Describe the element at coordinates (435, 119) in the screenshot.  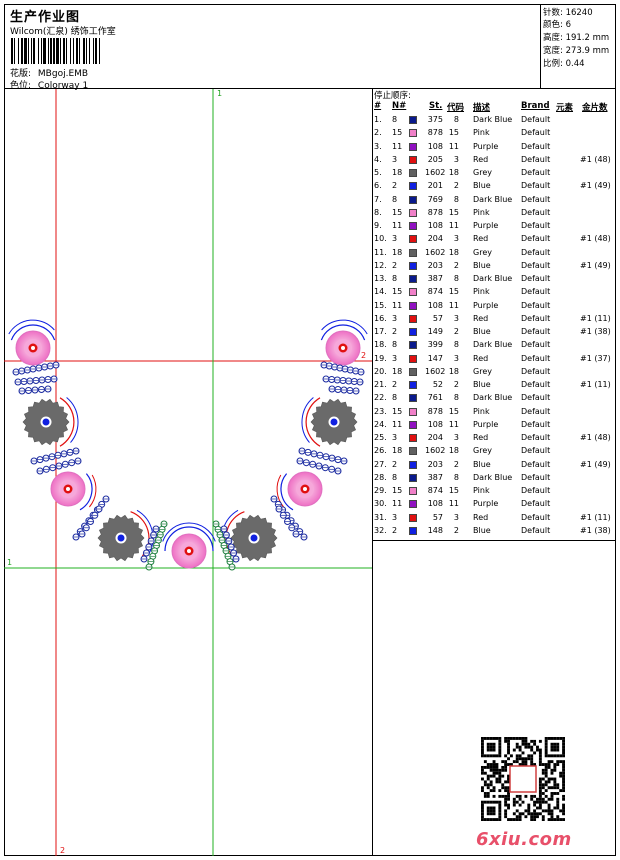
I see `cell-st: 375` at that location.